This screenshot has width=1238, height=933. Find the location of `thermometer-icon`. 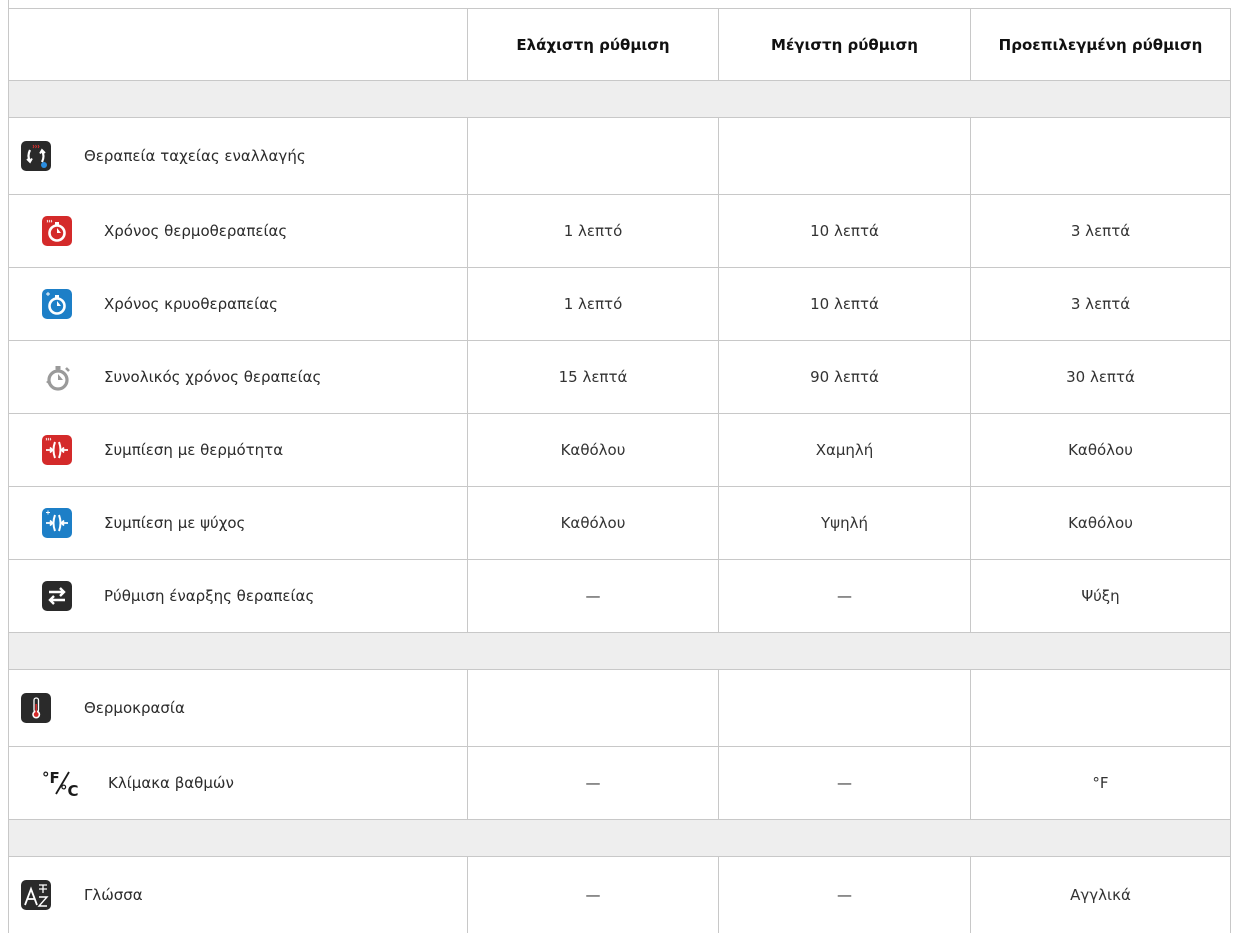

thermometer-icon is located at coordinates (36, 708).